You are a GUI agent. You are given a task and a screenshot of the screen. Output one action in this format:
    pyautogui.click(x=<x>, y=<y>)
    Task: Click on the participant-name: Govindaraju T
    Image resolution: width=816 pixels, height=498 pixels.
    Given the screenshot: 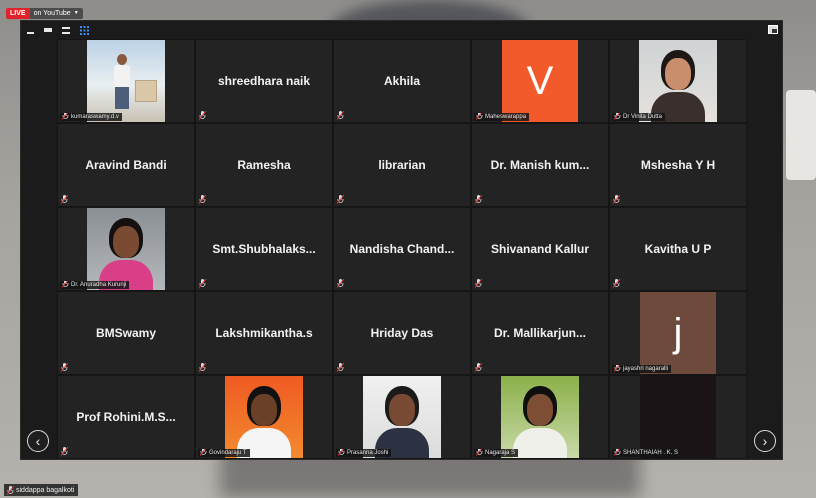 What is the action you would take?
    pyautogui.click(x=228, y=453)
    